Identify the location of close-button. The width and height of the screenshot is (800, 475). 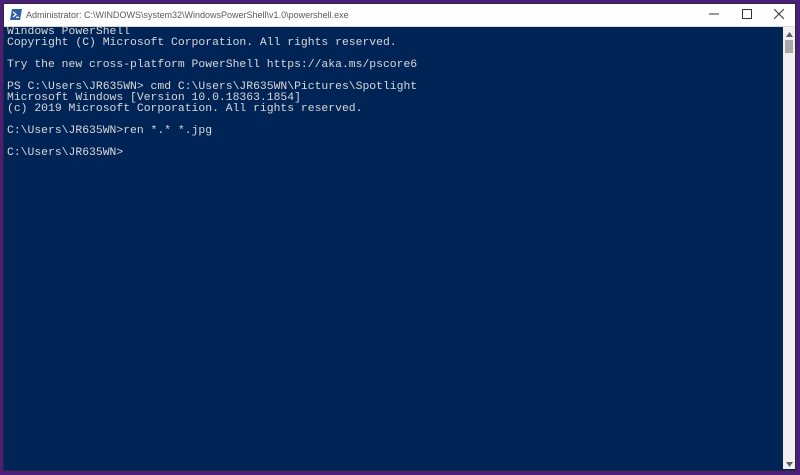
(779, 15).